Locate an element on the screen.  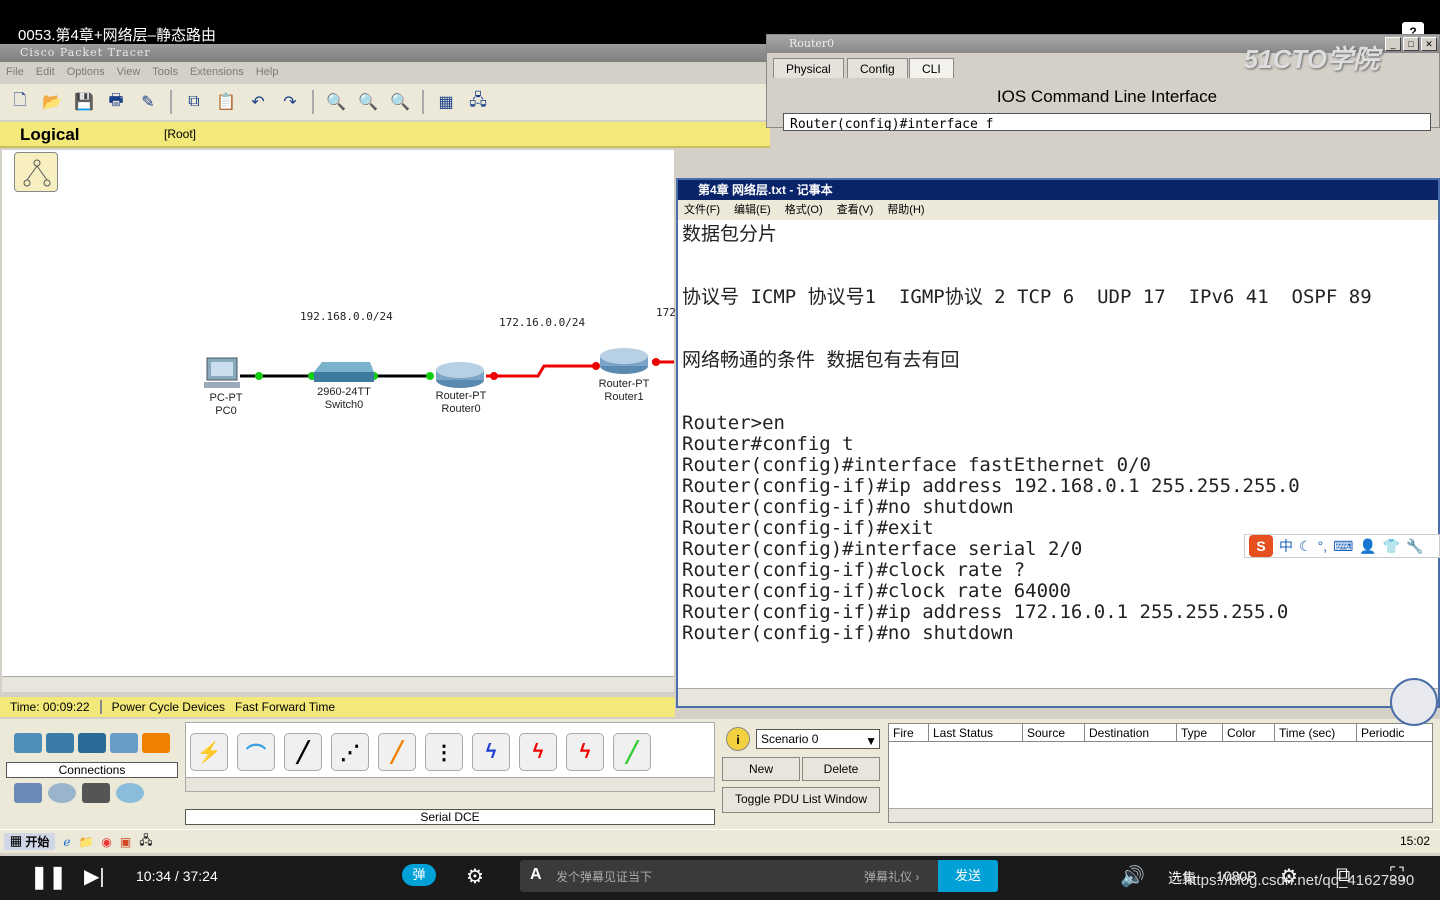
send-danmaku-button: 发送 is located at coordinates (968, 876).